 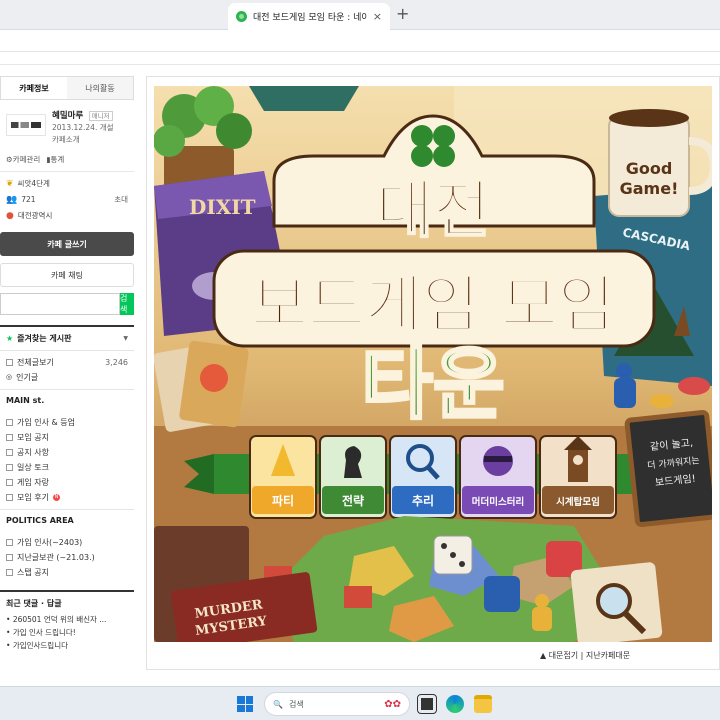 I want to click on cafe-logo, so click(x=26, y=125).